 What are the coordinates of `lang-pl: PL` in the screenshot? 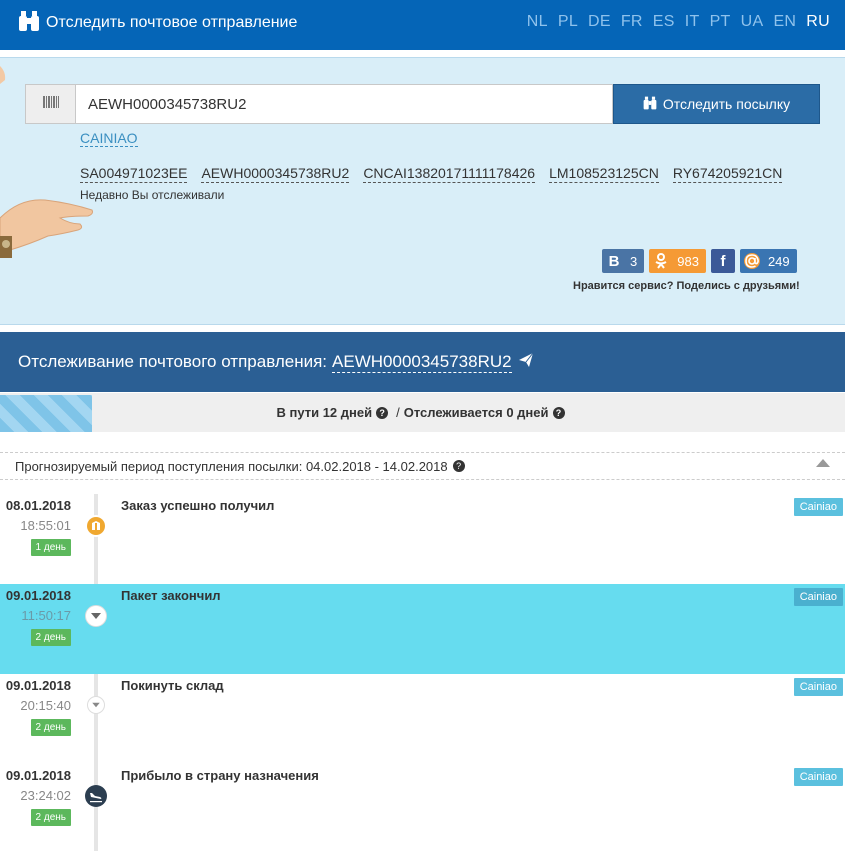 It's located at (568, 22).